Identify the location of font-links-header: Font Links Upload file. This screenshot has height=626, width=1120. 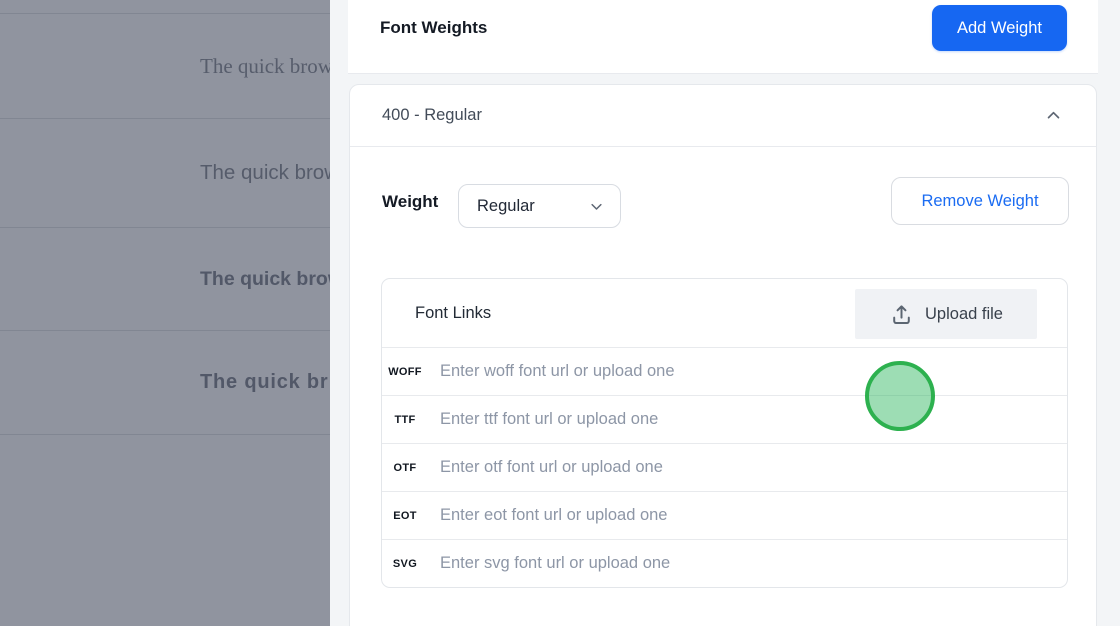
(724, 313).